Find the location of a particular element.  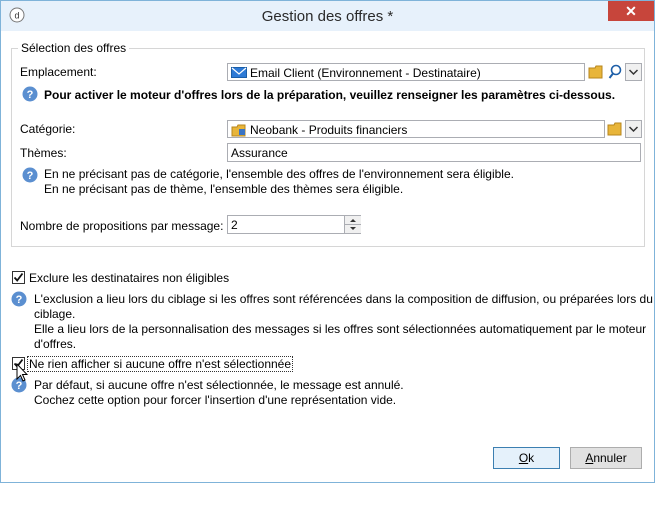

cancel-label-rest: nnuler is located at coordinates (610, 458).